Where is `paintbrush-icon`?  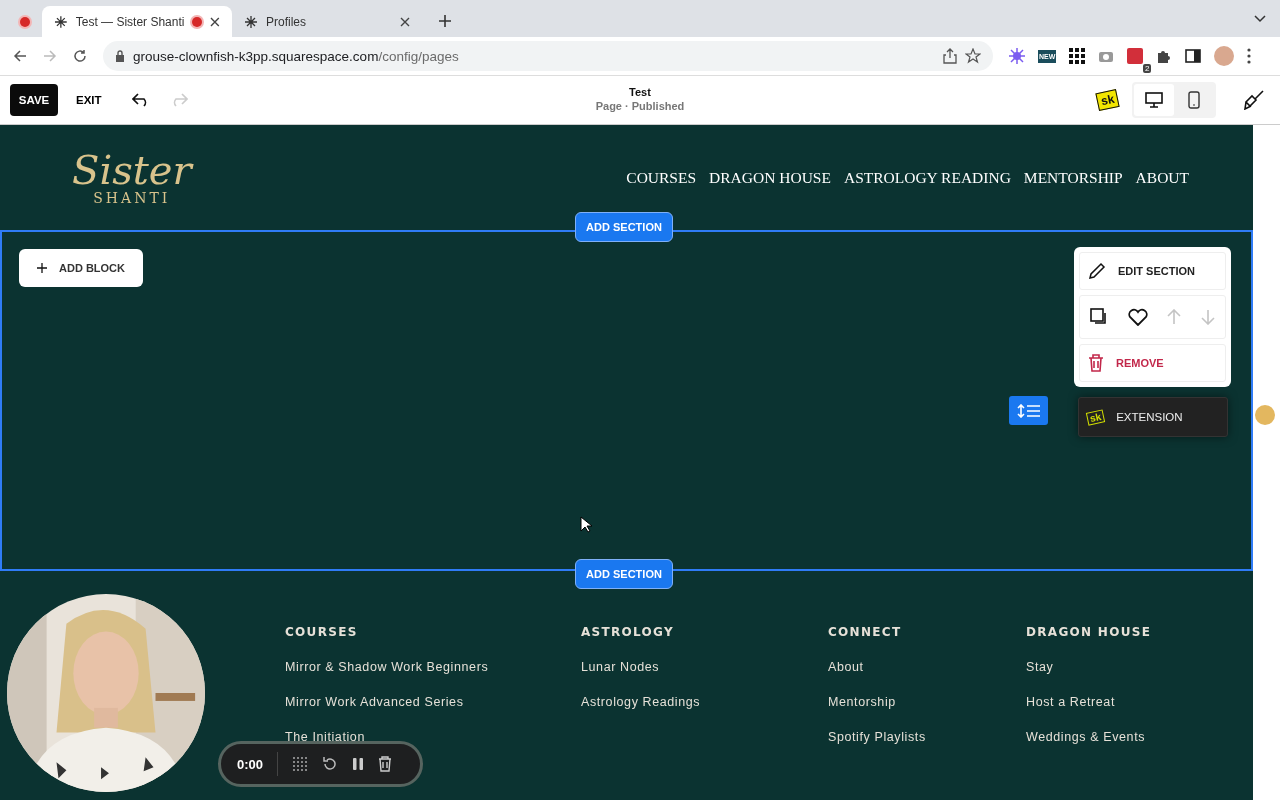
paintbrush-icon is located at coordinates (1254, 100).